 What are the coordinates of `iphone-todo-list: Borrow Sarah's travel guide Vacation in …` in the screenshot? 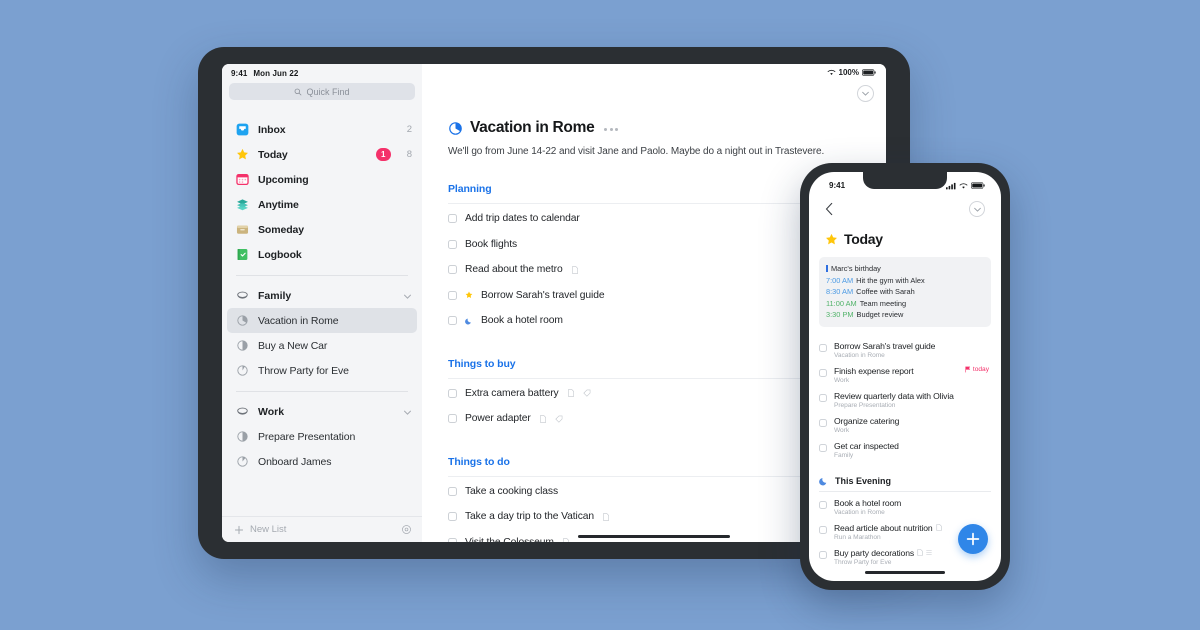 It's located at (905, 399).